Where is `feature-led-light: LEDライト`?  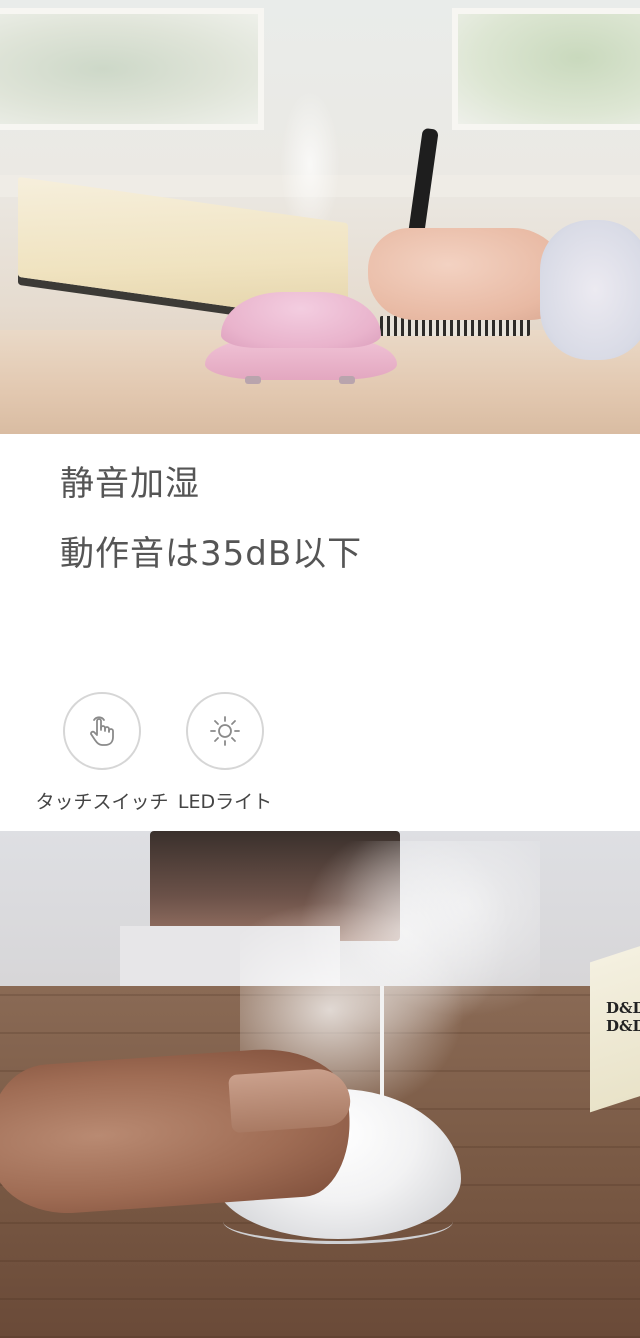
feature-led-light: LEDライト is located at coordinates (225, 753).